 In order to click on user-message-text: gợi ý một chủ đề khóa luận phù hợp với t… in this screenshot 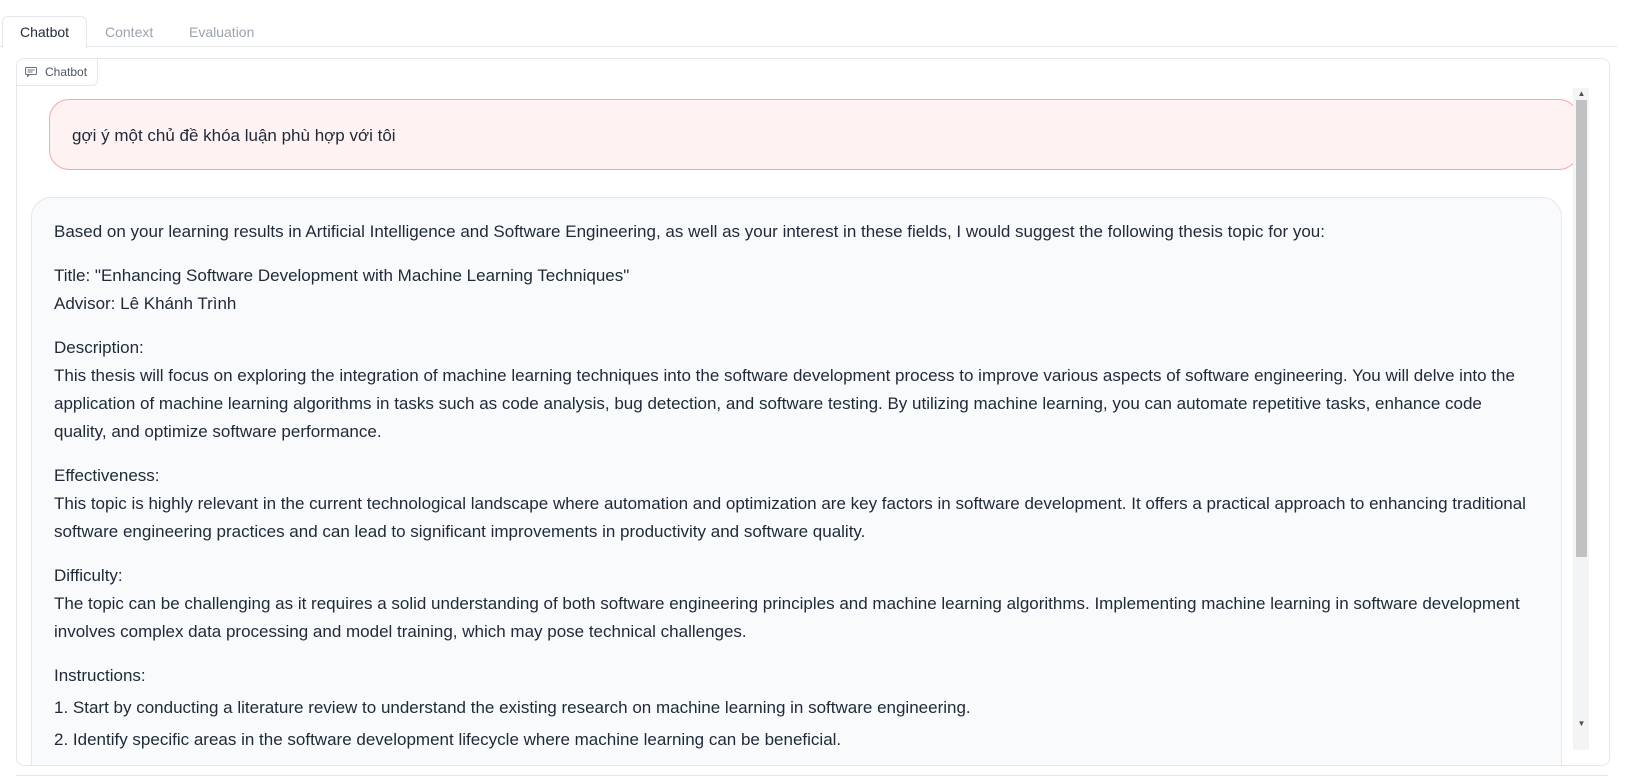, I will do `click(234, 135)`.